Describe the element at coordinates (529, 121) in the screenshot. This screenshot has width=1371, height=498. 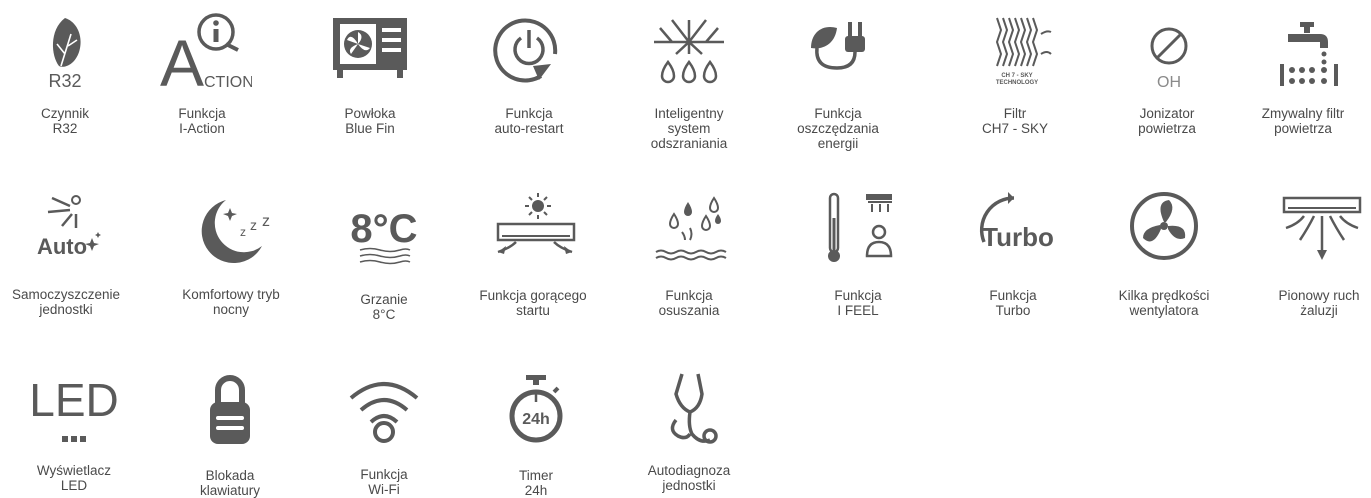
I see `feature-label: Funkcja auto-restart` at that location.